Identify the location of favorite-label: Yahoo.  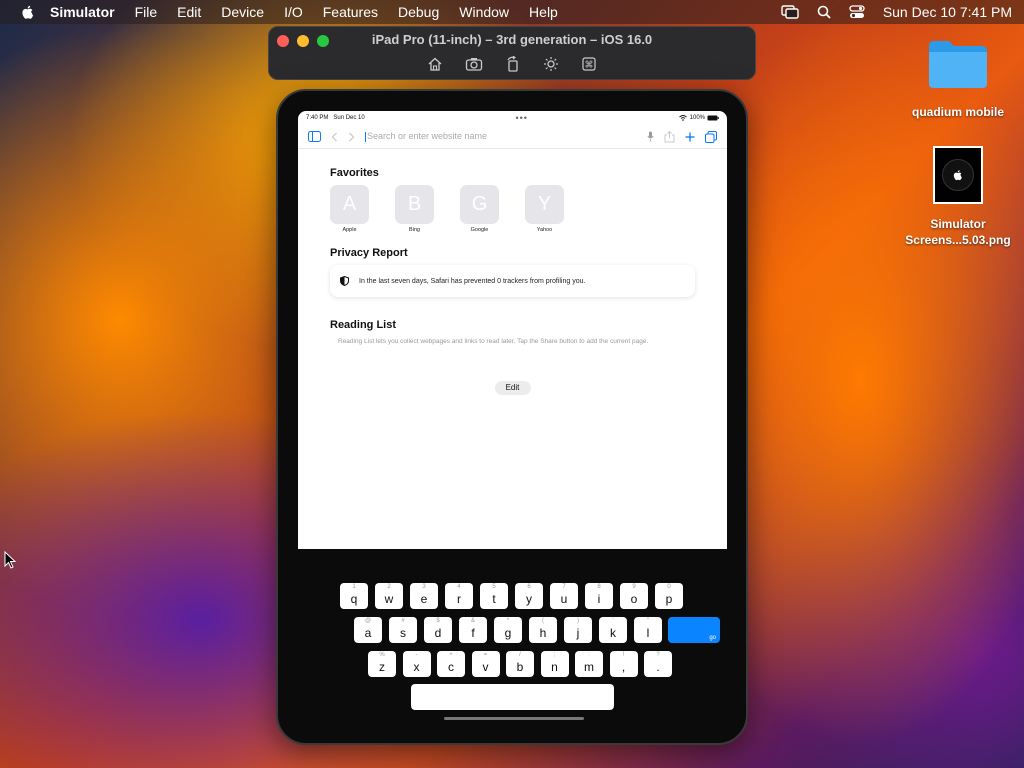
(544, 230).